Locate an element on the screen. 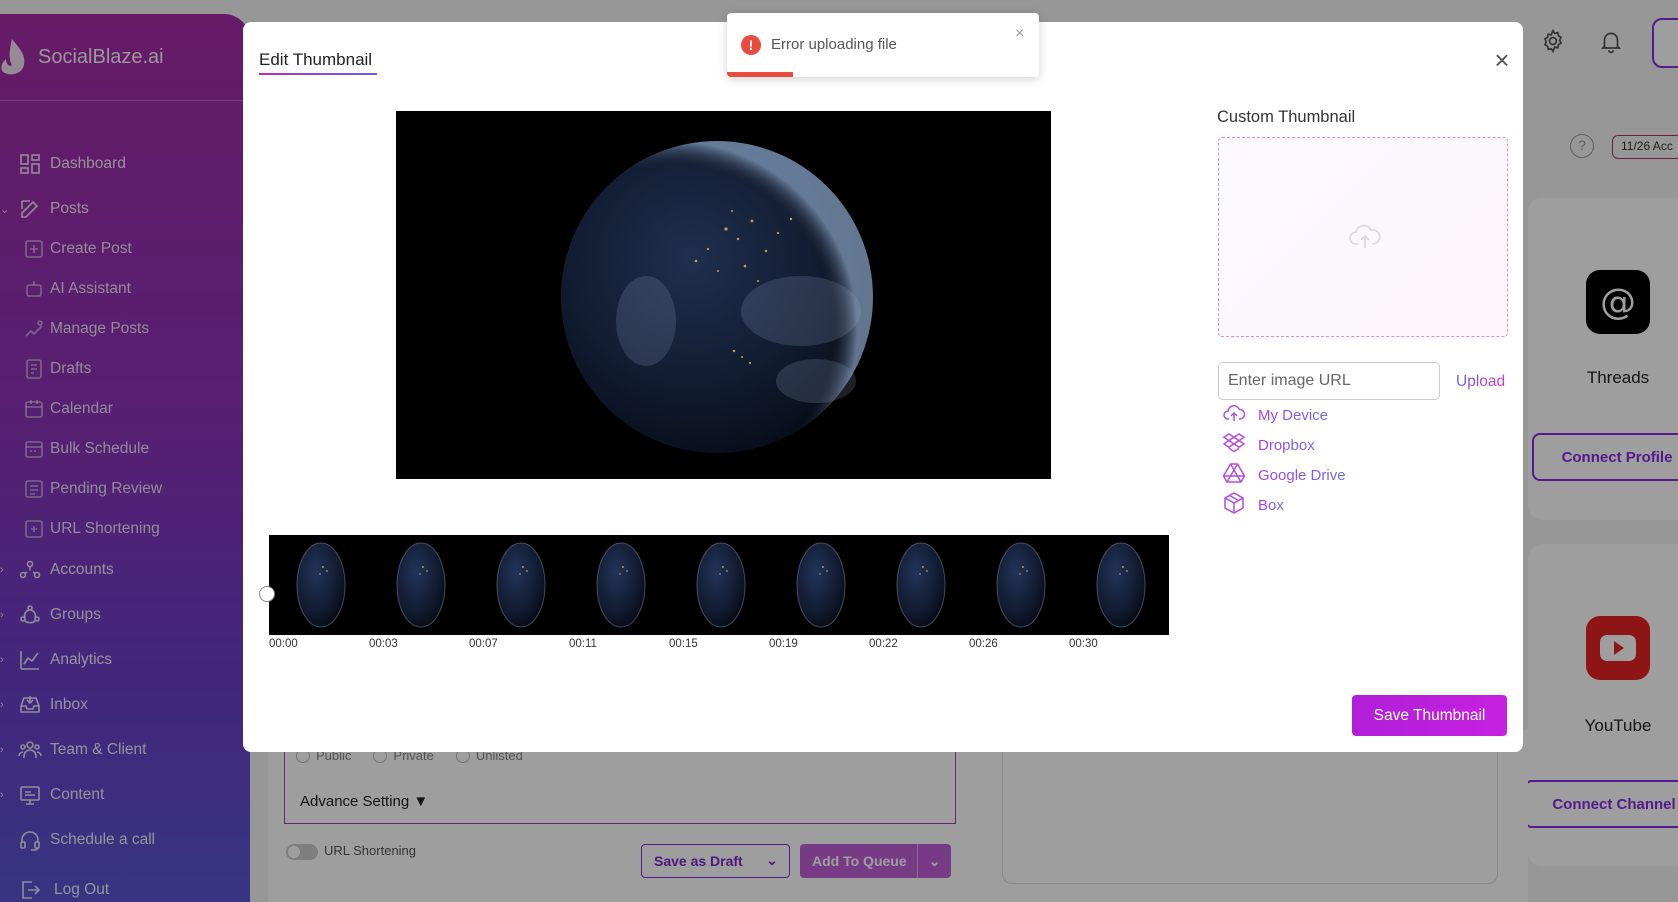 This screenshot has height=902, width=1678. timeline-timestamp: 00:15 is located at coordinates (683, 644).